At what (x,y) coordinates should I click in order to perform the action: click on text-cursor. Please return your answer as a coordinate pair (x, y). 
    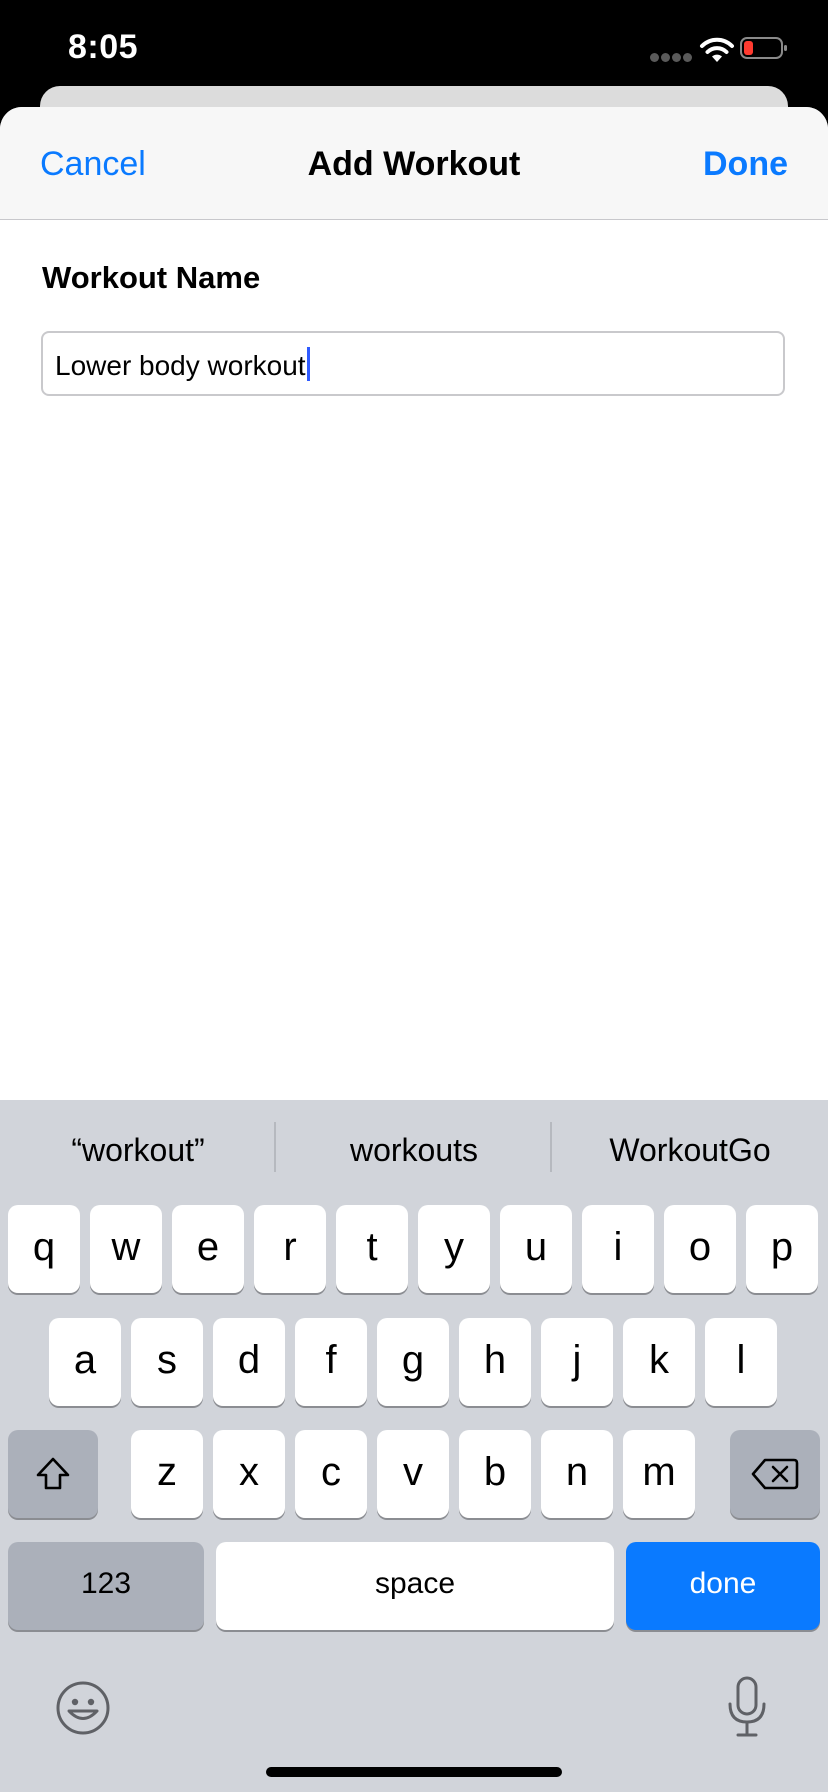
    Looking at the image, I should click on (308, 364).